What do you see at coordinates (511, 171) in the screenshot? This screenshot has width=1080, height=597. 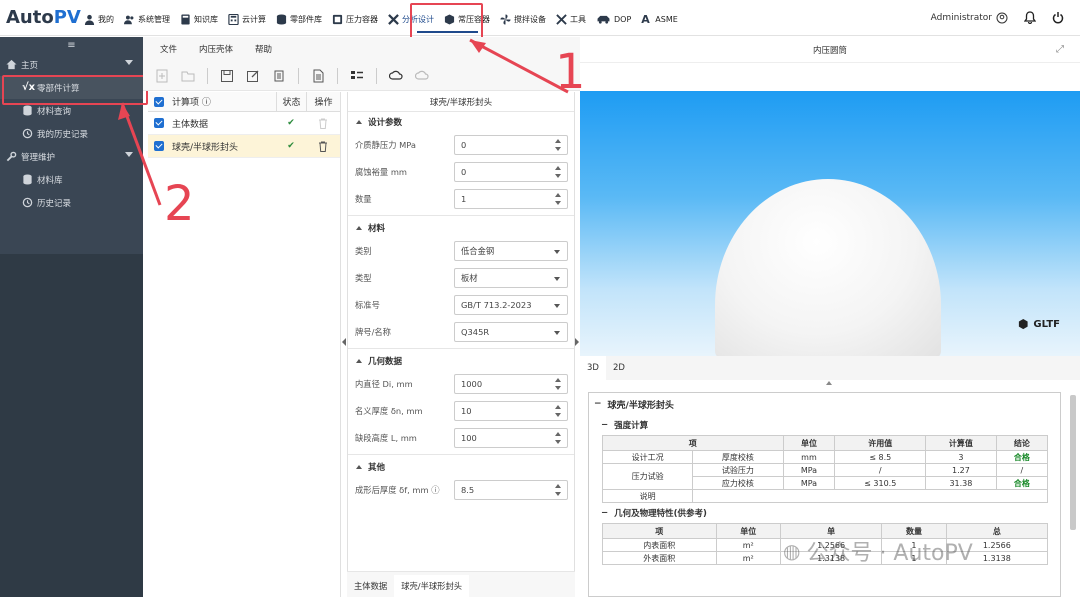 I see `corrosion-input: 0` at bounding box center [511, 171].